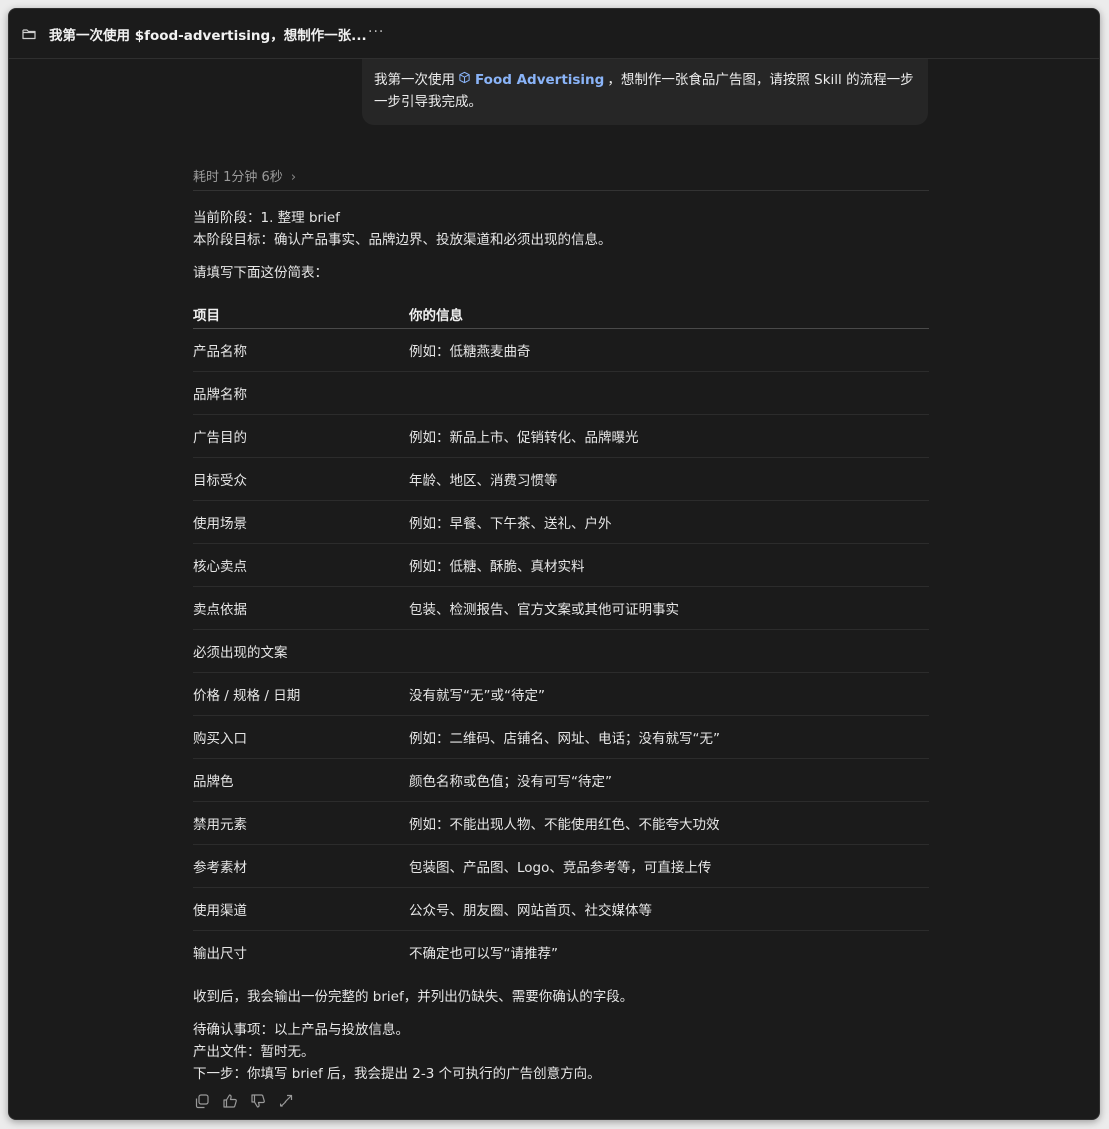 The height and width of the screenshot is (1129, 1109). What do you see at coordinates (301, 780) in the screenshot?
I see `table-cell-item: 品牌色` at bounding box center [301, 780].